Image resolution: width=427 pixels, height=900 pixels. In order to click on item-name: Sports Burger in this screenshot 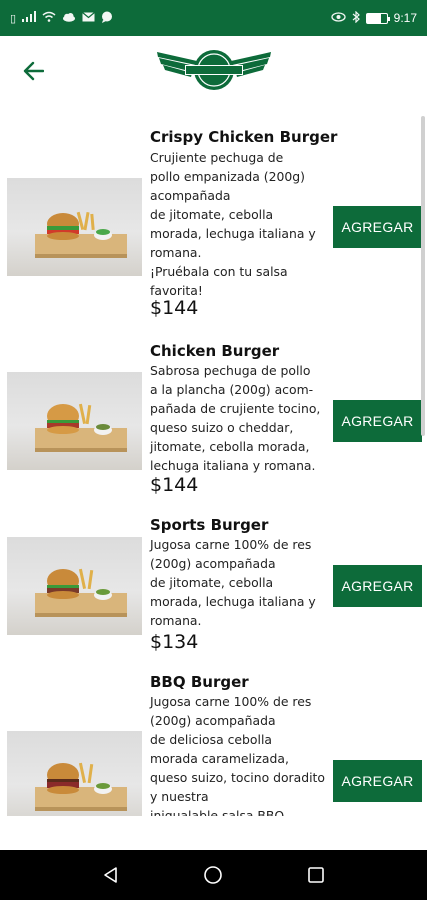, I will do `click(209, 525)`.